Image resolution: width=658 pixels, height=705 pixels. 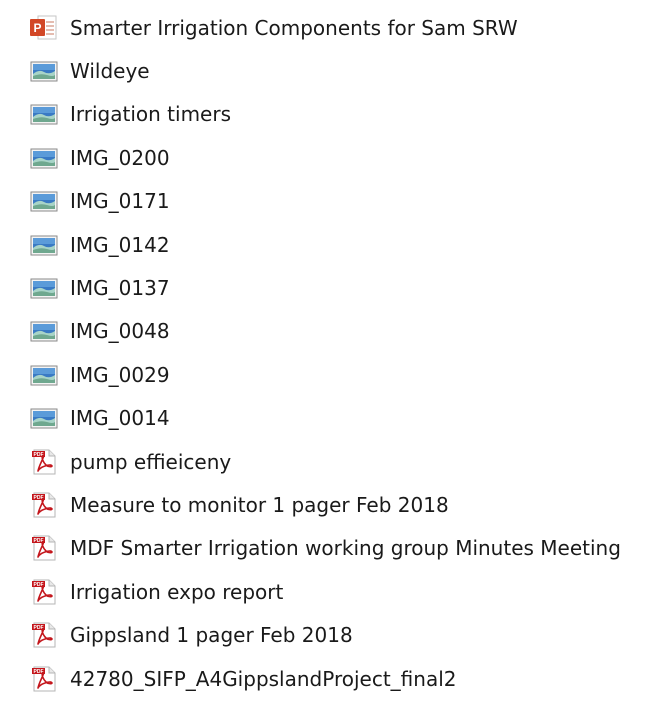 I want to click on file-row: PDF Measure to monitor 1 pager Feb 2018, so click(x=329, y=504).